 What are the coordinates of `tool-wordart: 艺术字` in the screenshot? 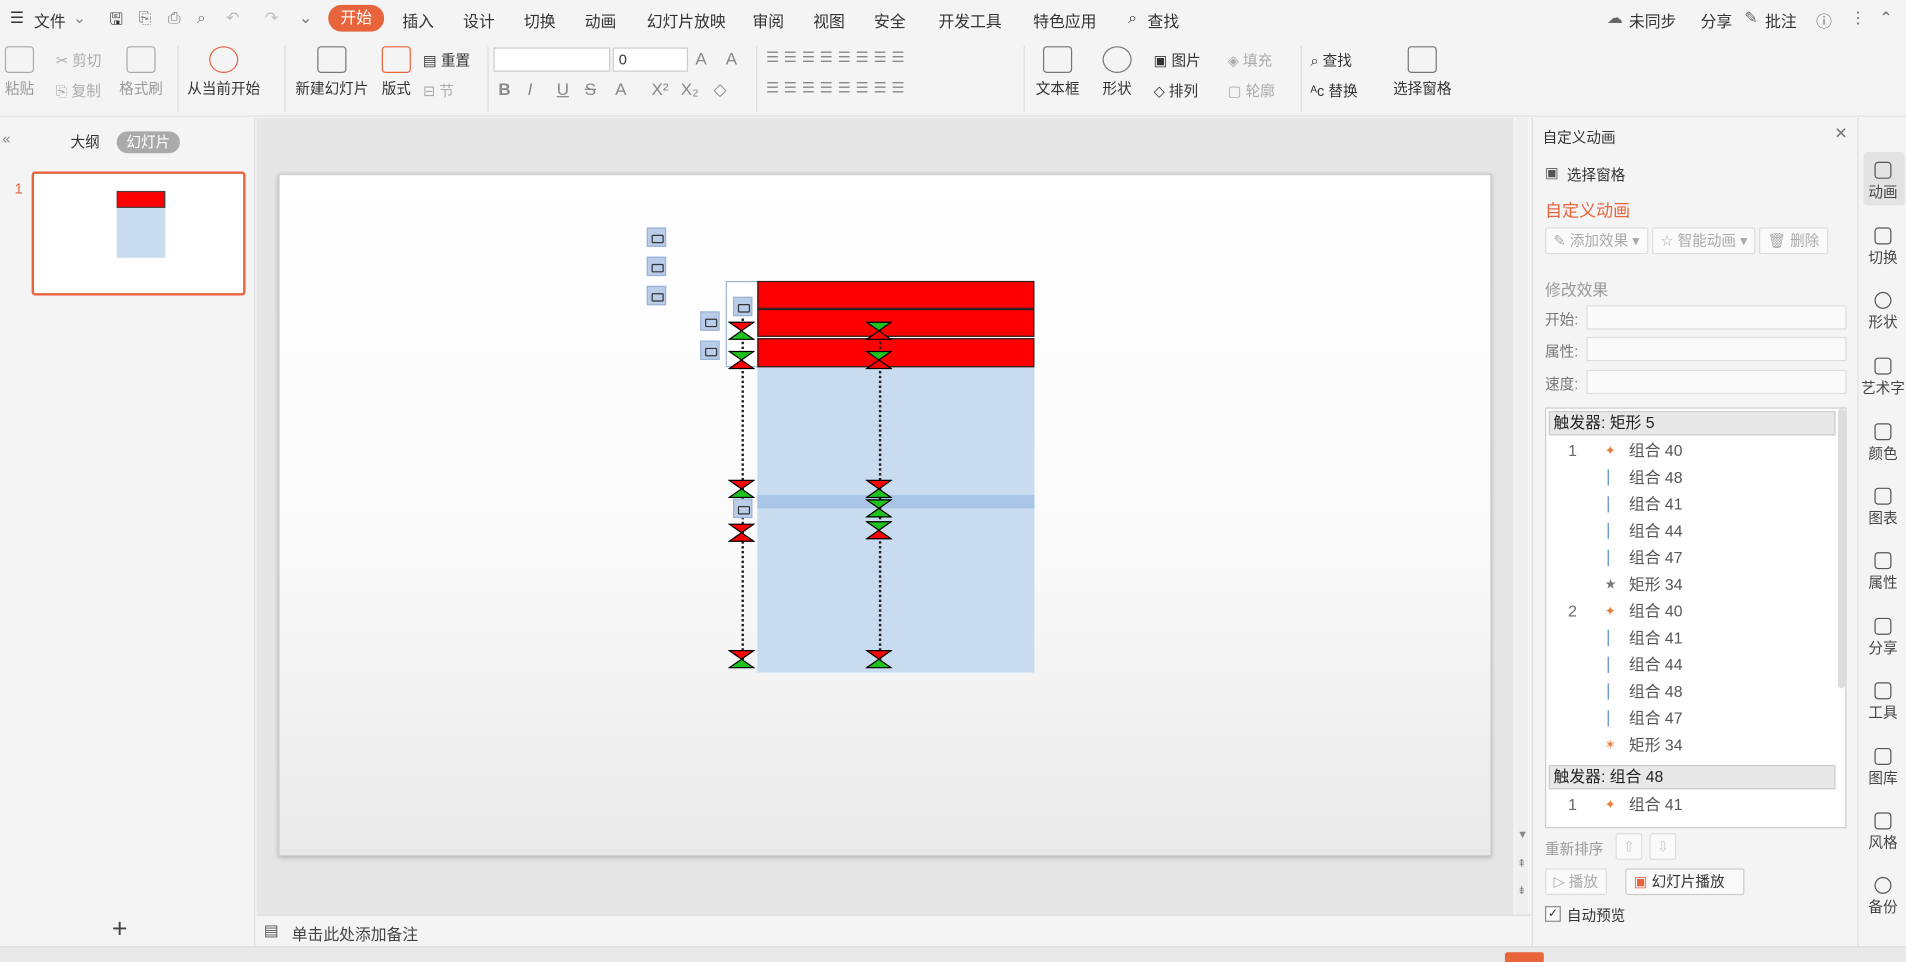 It's located at (1882, 377).